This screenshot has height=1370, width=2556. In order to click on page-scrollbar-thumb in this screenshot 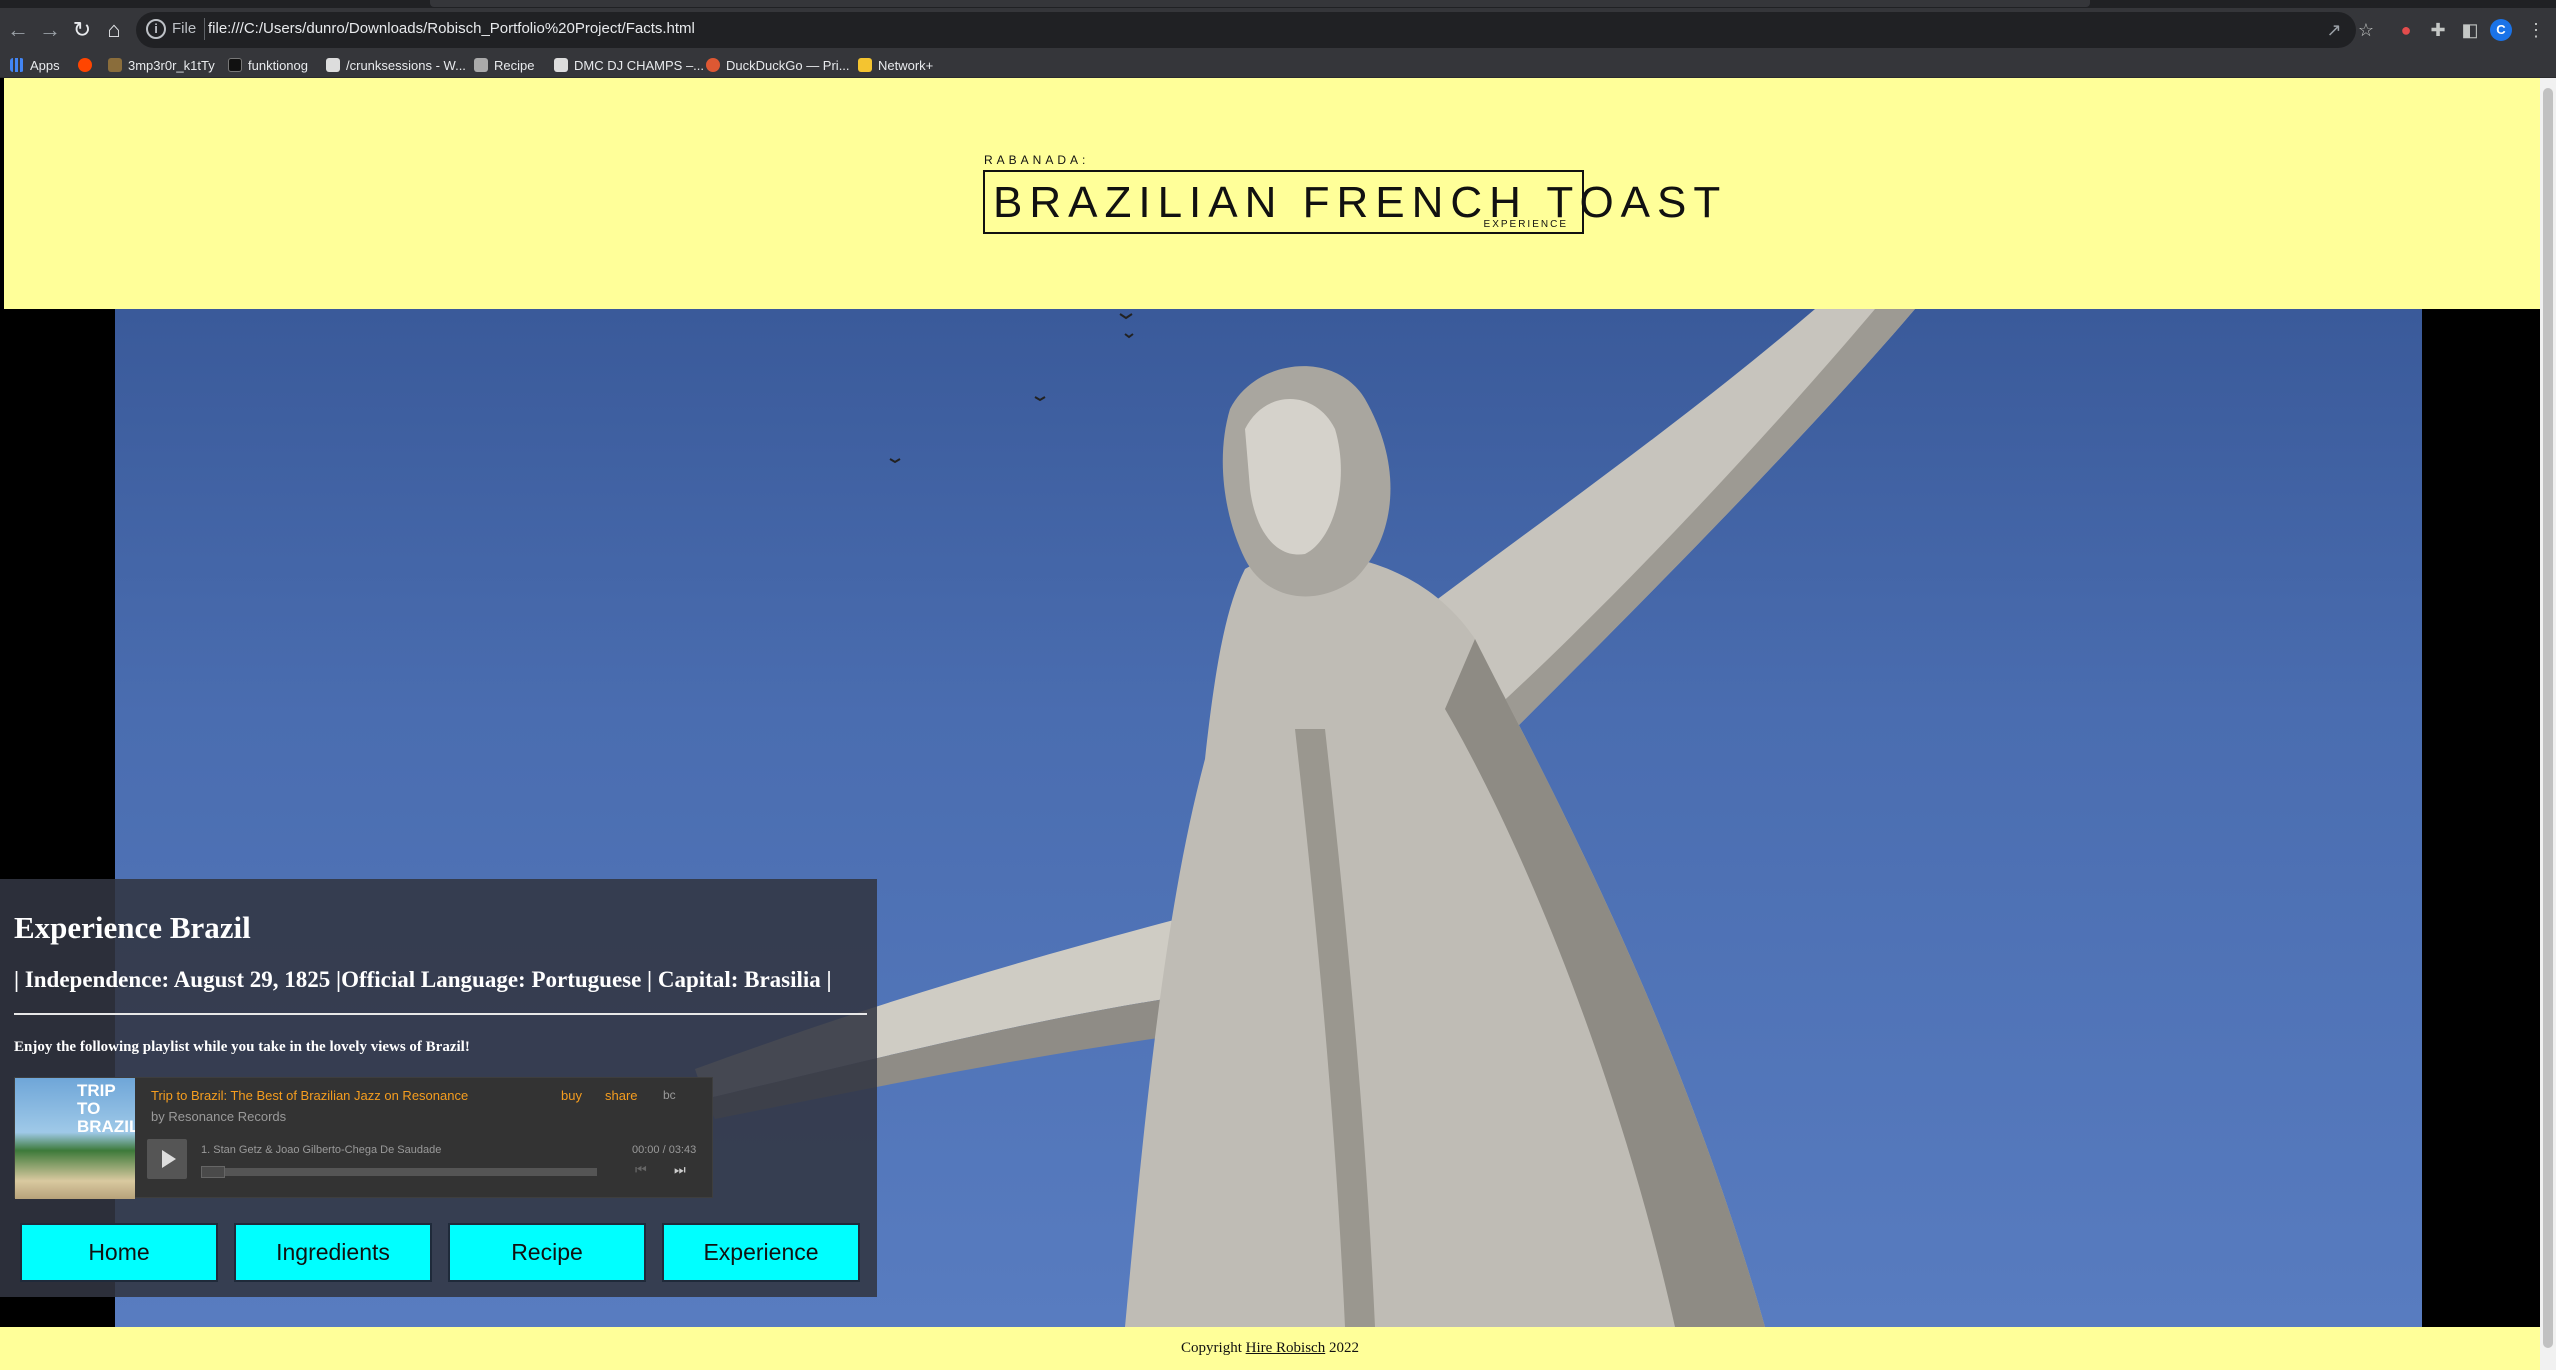, I will do `click(2548, 718)`.